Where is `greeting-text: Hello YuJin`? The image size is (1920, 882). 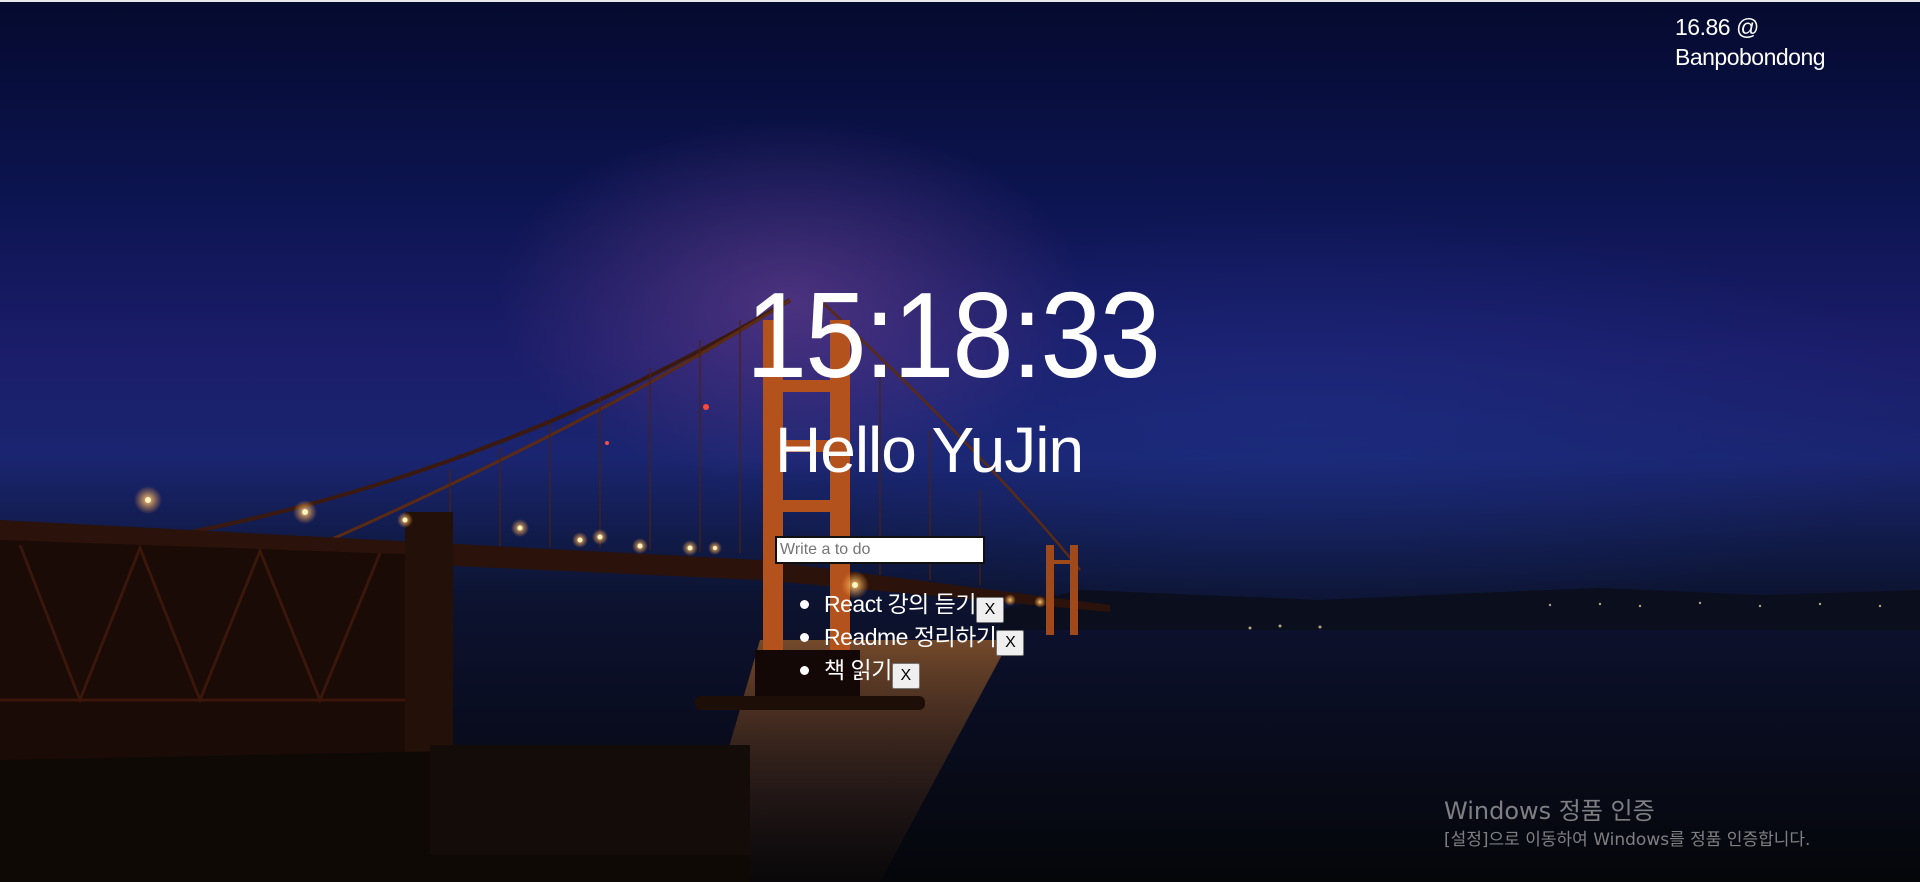 greeting-text: Hello YuJin is located at coordinates (929, 450).